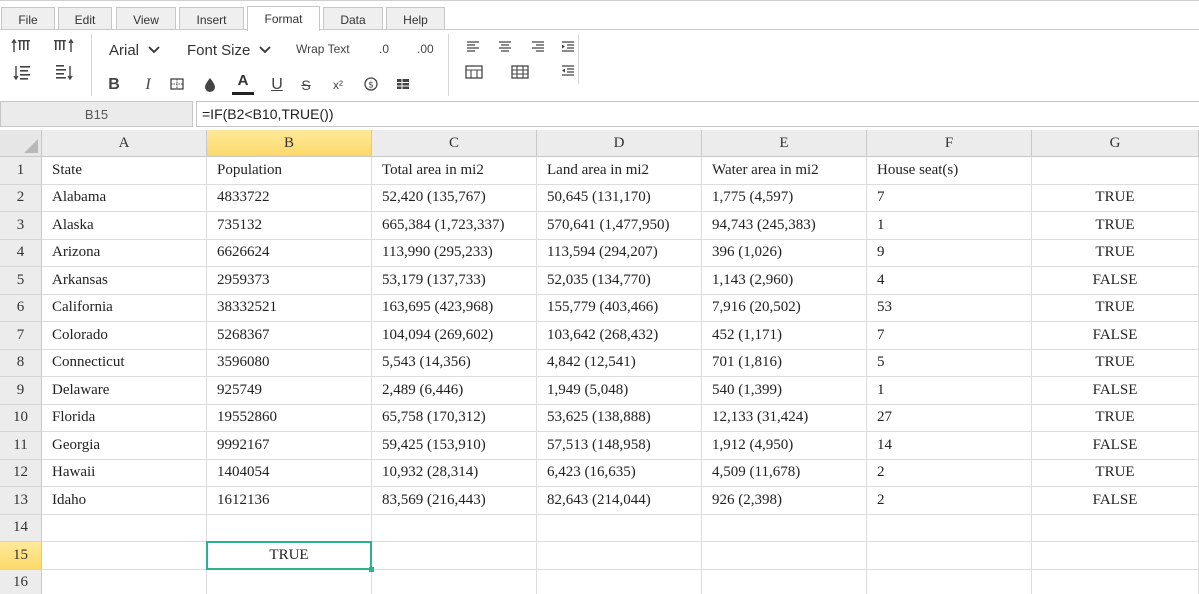 The height and width of the screenshot is (594, 1199). I want to click on cell-e11: 1,912 (4,950), so click(784, 446).